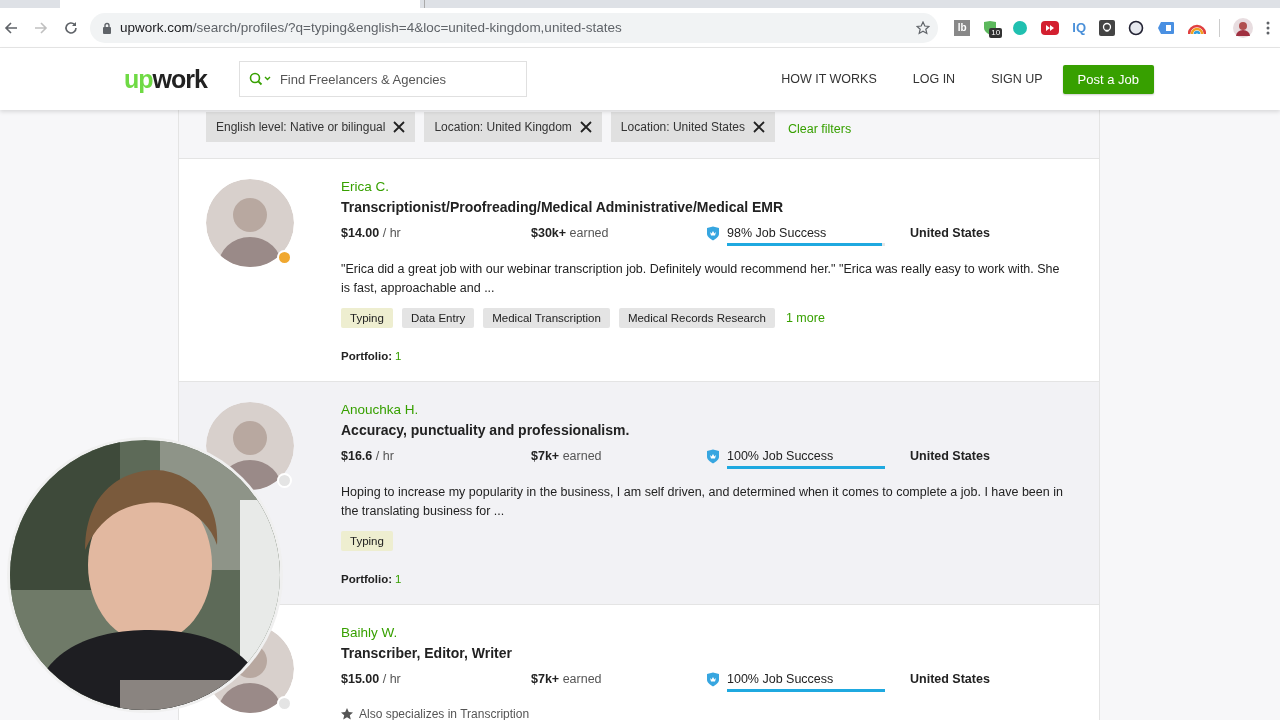  I want to click on more-skills-link: 1 more, so click(805, 318).